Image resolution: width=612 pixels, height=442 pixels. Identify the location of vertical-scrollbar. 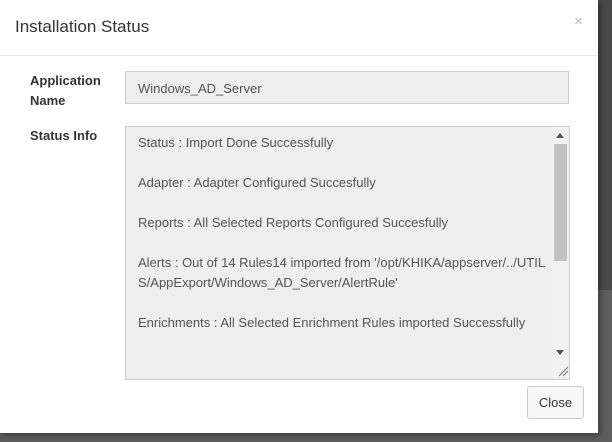
(560, 253).